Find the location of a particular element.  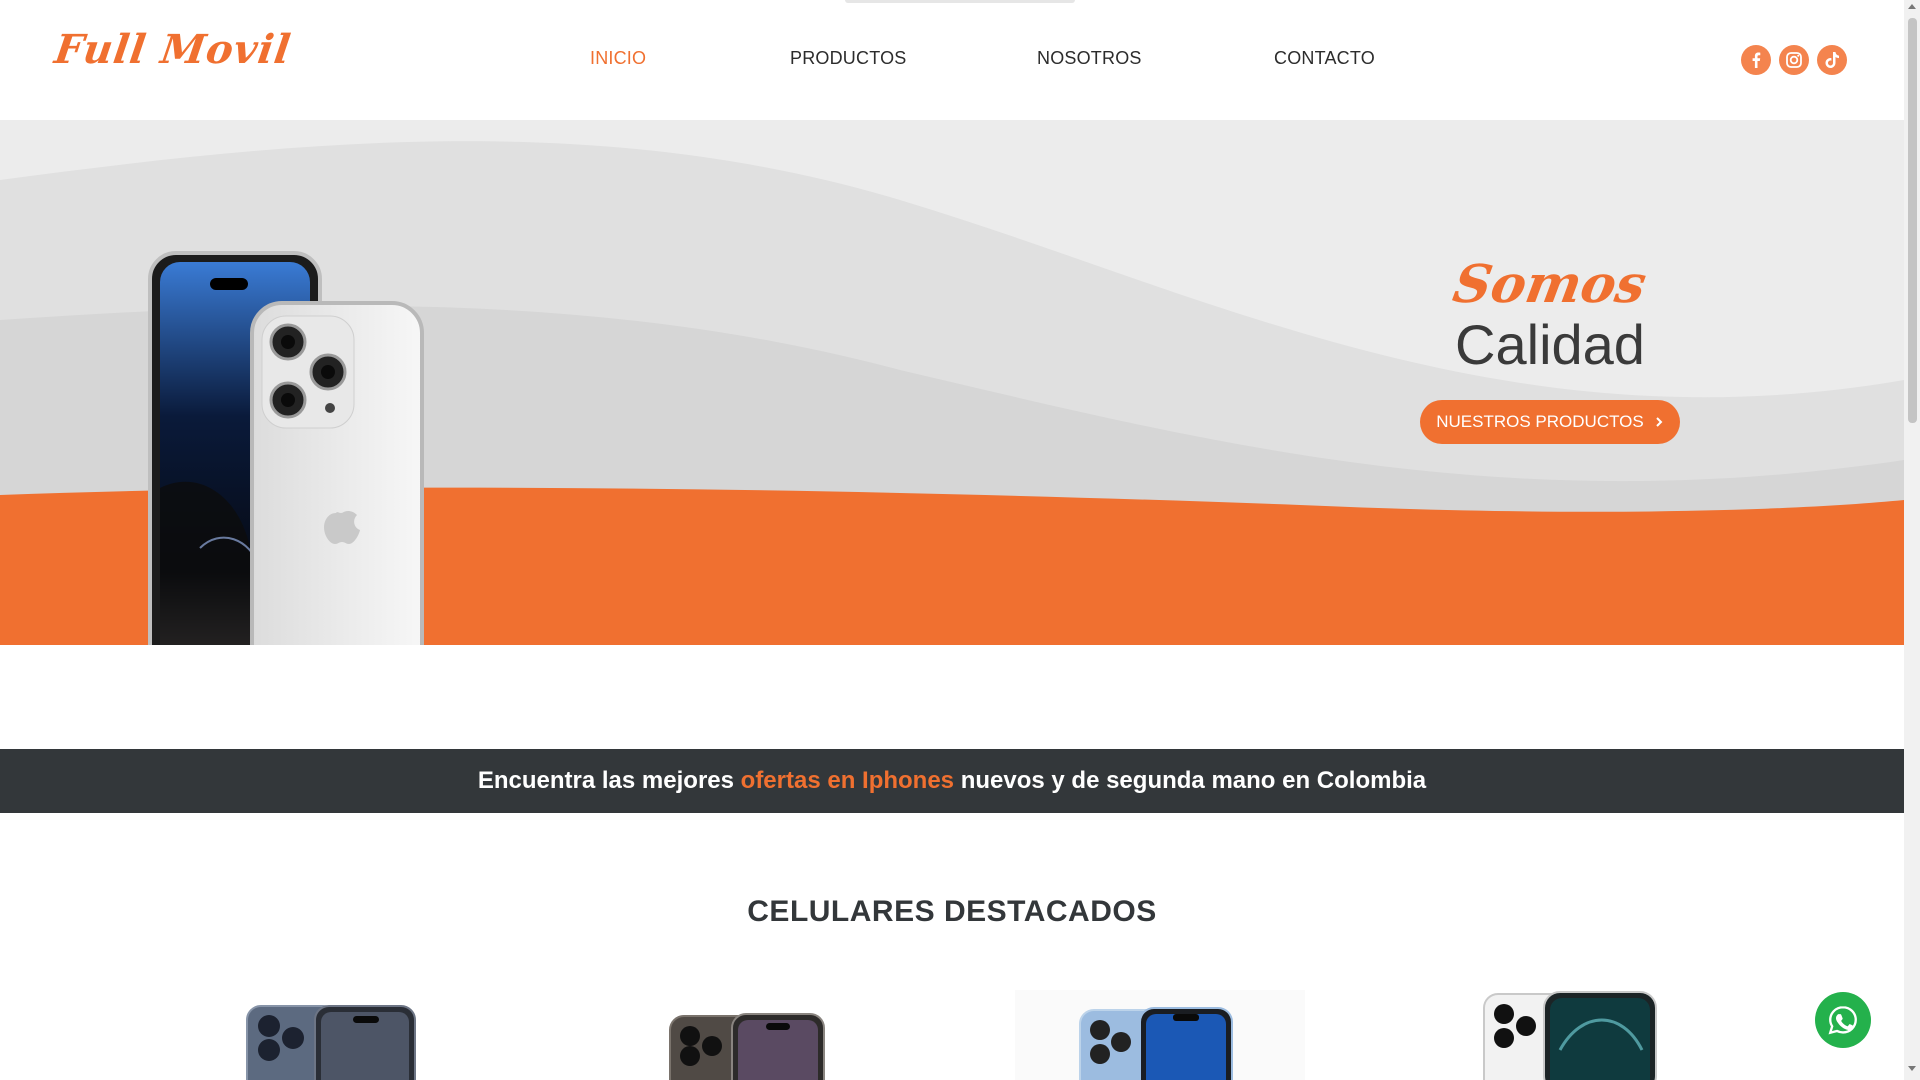

page-scrollbar is located at coordinates (1912, 540).